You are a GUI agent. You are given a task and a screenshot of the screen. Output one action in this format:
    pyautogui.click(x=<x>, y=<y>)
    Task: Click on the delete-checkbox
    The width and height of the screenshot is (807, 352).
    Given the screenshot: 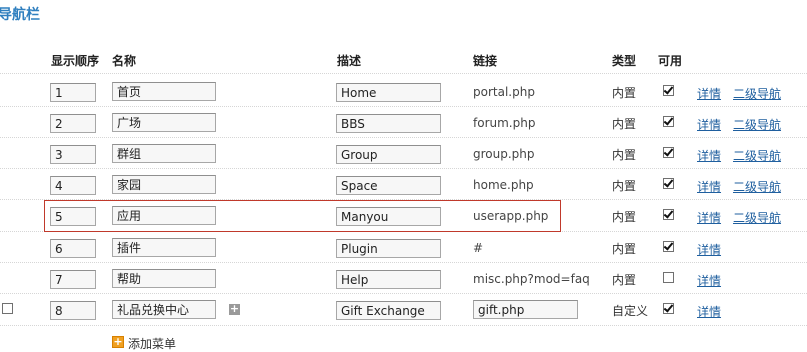 What is the action you would take?
    pyautogui.click(x=7, y=308)
    